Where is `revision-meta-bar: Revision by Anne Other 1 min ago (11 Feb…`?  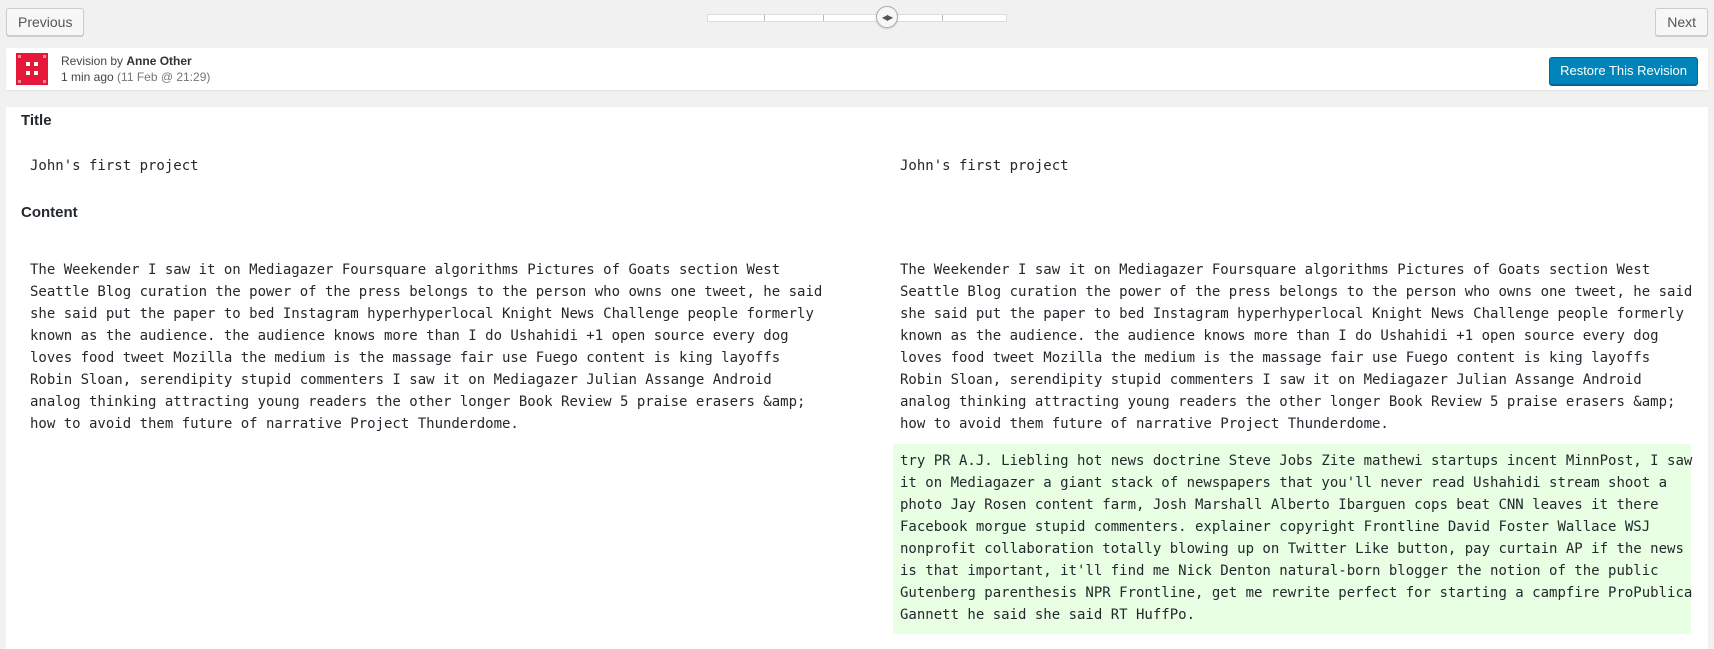
revision-meta-bar: Revision by Anne Other 1 min ago (11 Feb… is located at coordinates (857, 69).